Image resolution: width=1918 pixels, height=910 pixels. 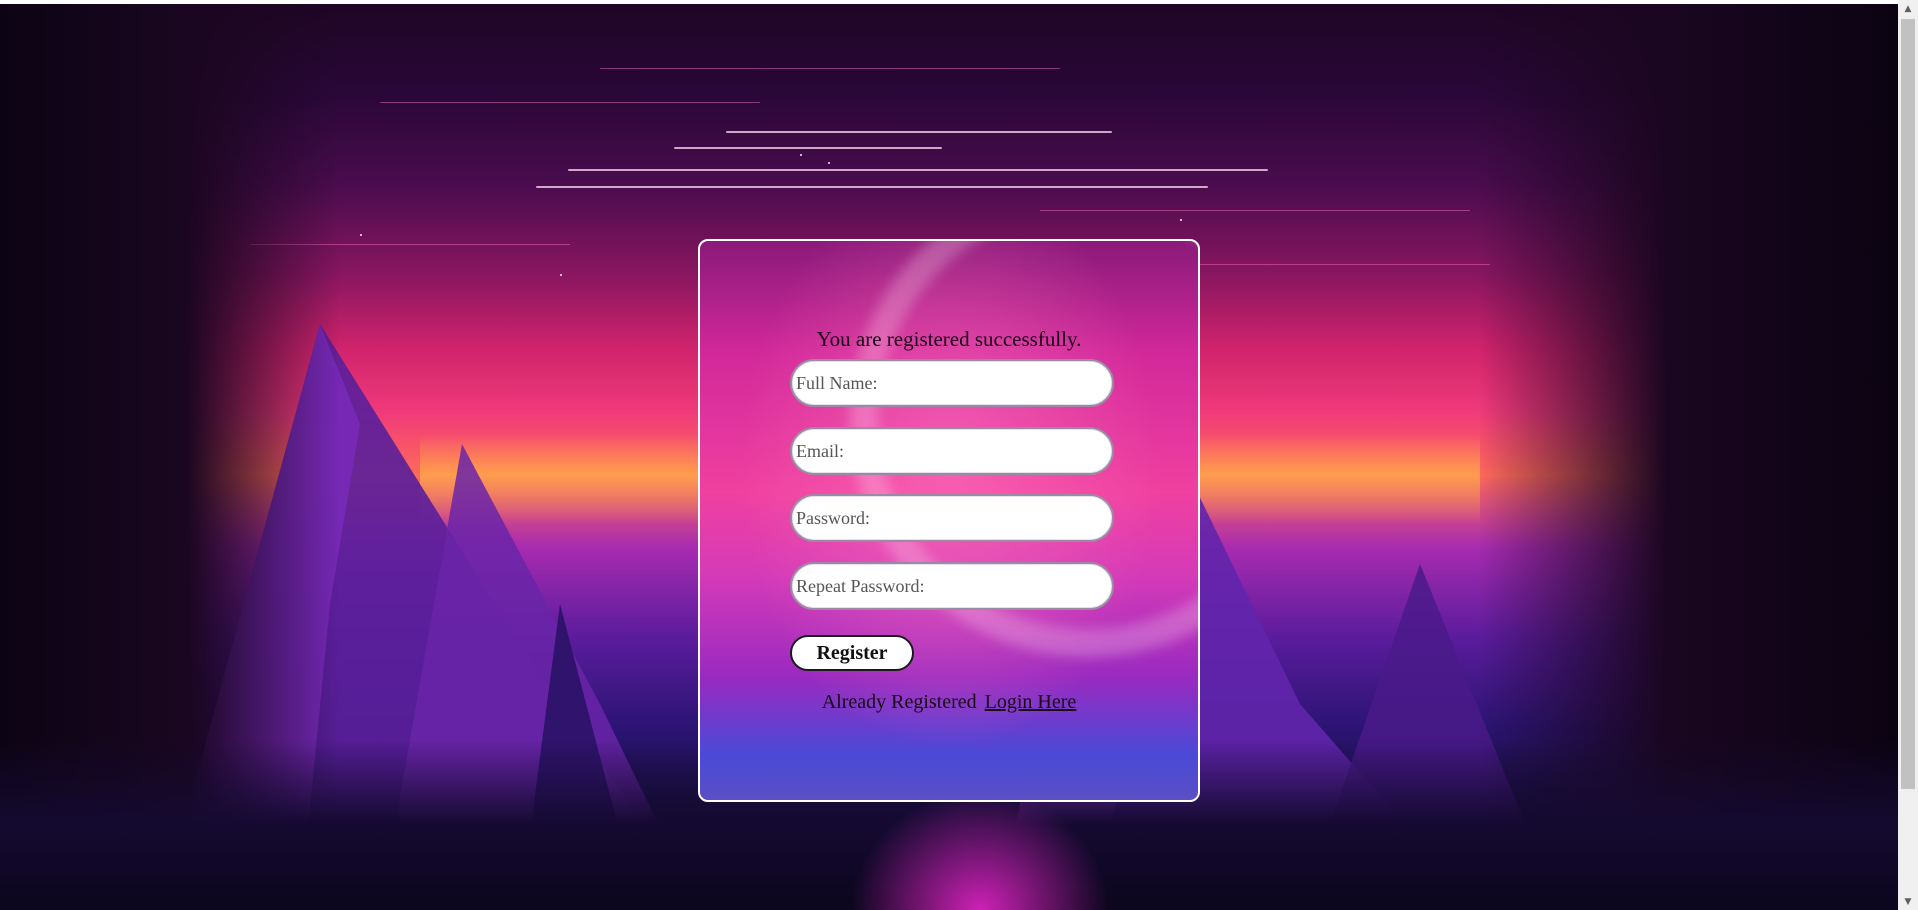 I want to click on already-registered-text: Already Registered, so click(x=899, y=702).